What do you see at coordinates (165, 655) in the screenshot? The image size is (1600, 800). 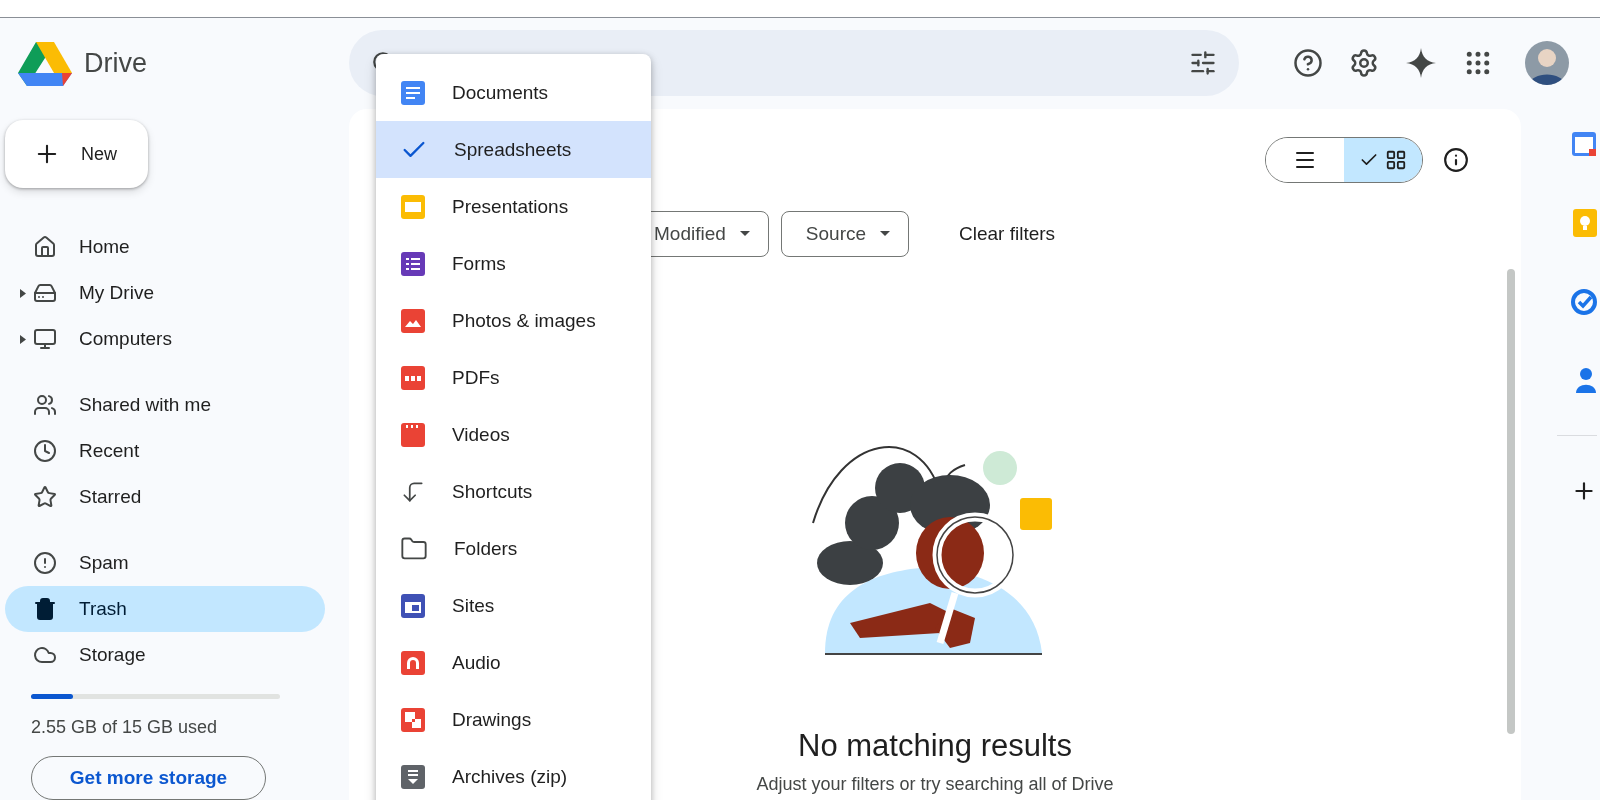 I see `sidebar-item: Storage` at bounding box center [165, 655].